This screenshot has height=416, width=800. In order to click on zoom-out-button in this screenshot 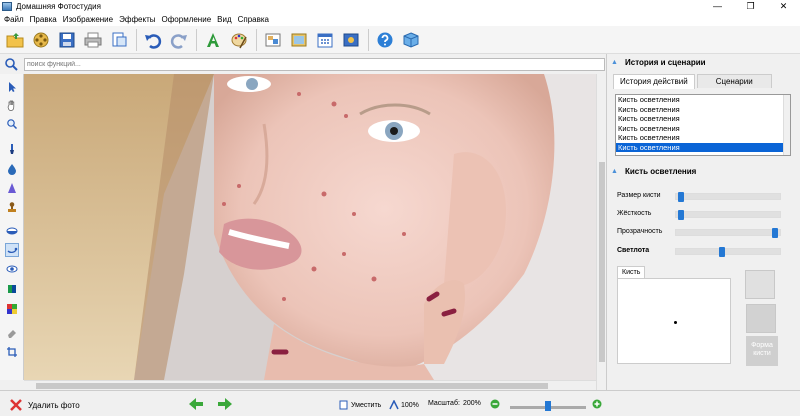, I will do `click(495, 404)`.